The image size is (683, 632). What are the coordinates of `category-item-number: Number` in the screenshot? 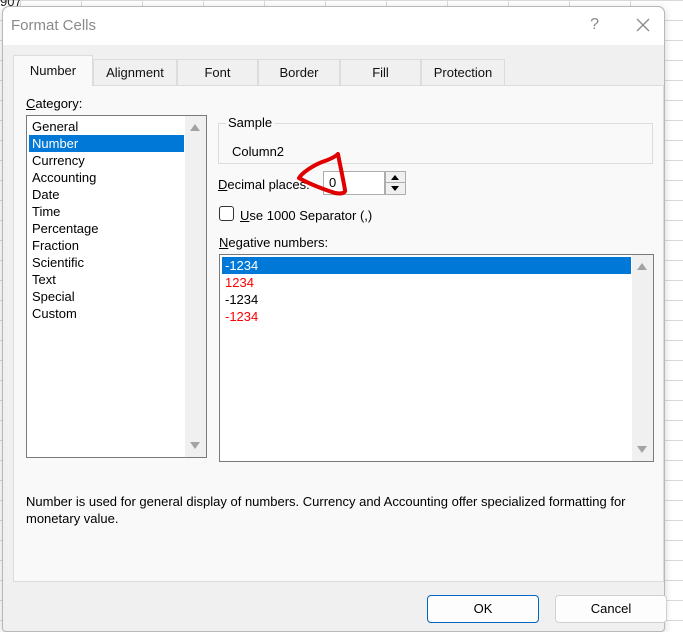 It's located at (106, 143).